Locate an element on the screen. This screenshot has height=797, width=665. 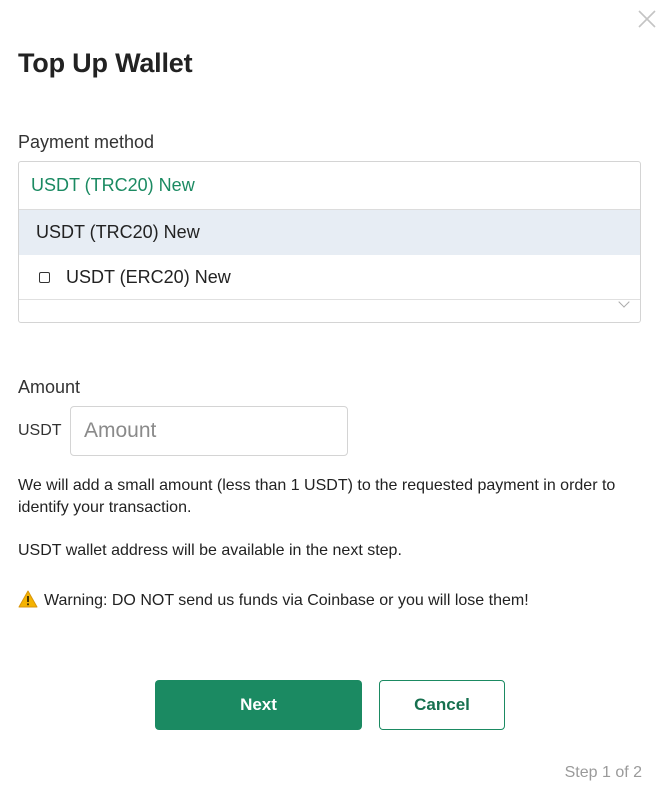
close-button is located at coordinates (647, 19).